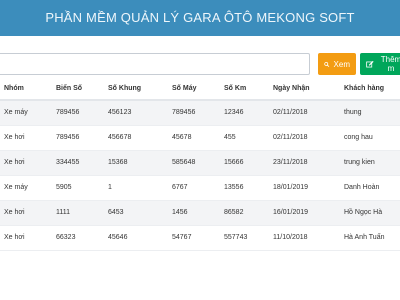 The height and width of the screenshot is (300, 400). Describe the element at coordinates (390, 64) in the screenshot. I see `add-button-label: Thêm m` at that location.